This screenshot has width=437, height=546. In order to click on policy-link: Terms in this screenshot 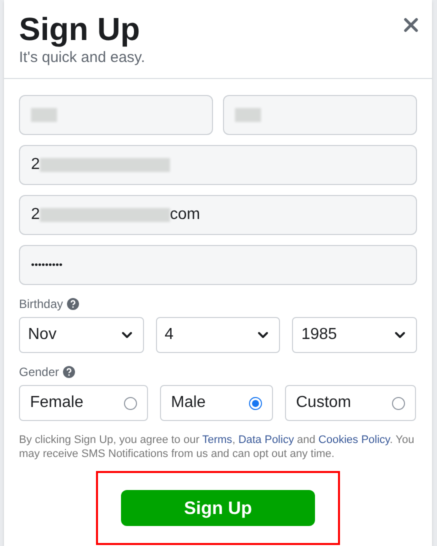, I will do `click(217, 440)`.